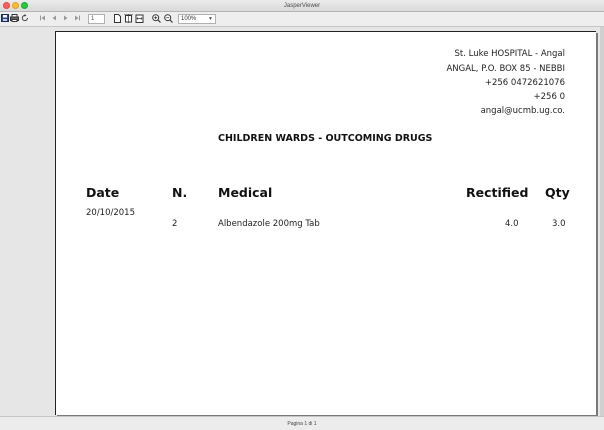  I want to click on status-bar: Pagina 1 di 1, so click(302, 423).